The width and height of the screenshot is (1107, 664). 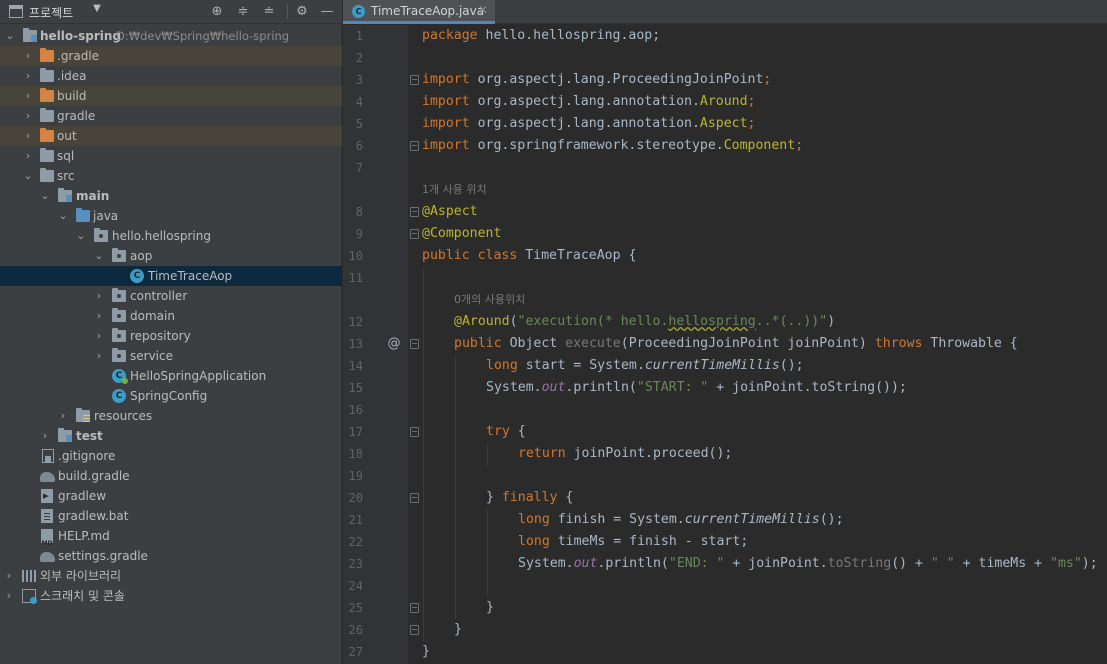 What do you see at coordinates (171, 176) in the screenshot?
I see `tree-row-src: ⌄ src` at bounding box center [171, 176].